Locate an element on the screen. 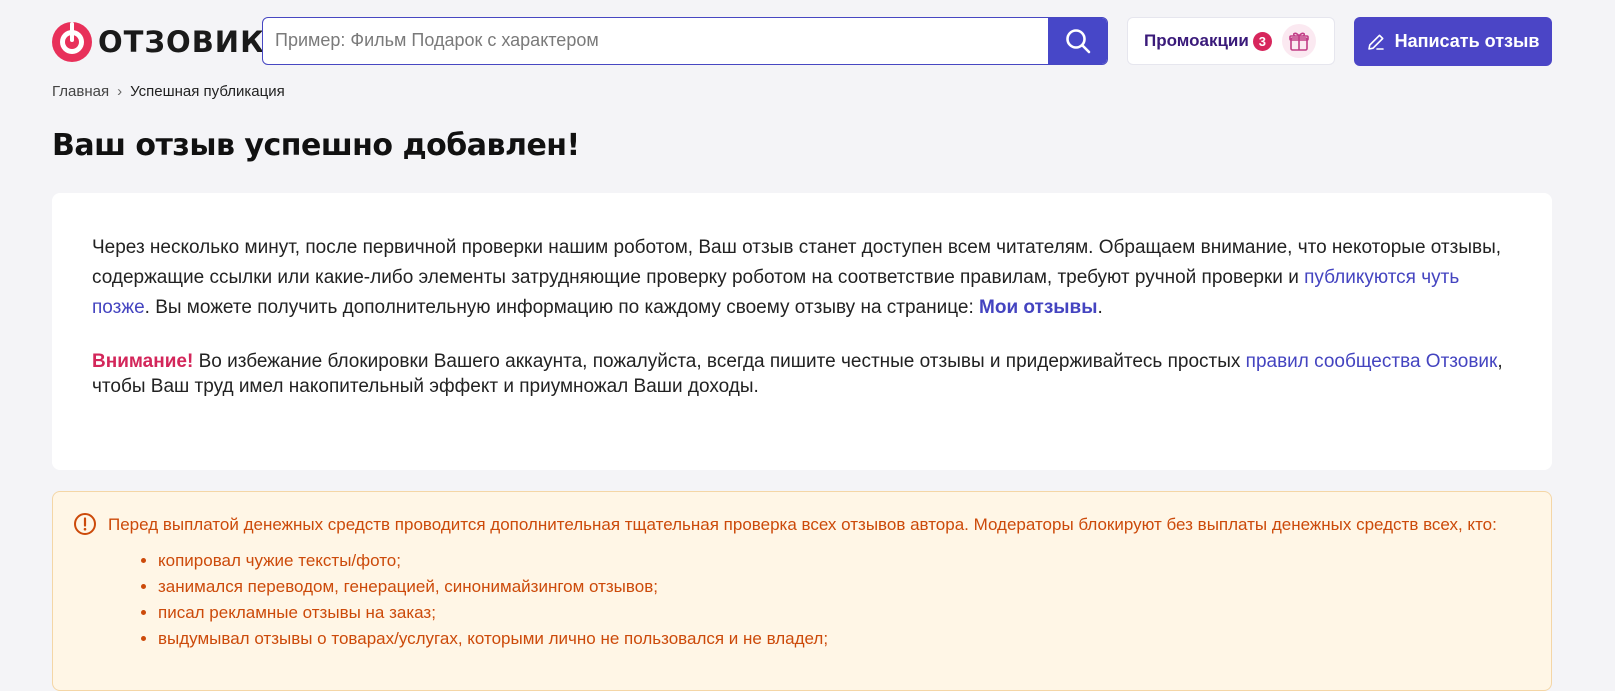 The height and width of the screenshot is (691, 1615). warning-label: Внимание! is located at coordinates (143, 361).